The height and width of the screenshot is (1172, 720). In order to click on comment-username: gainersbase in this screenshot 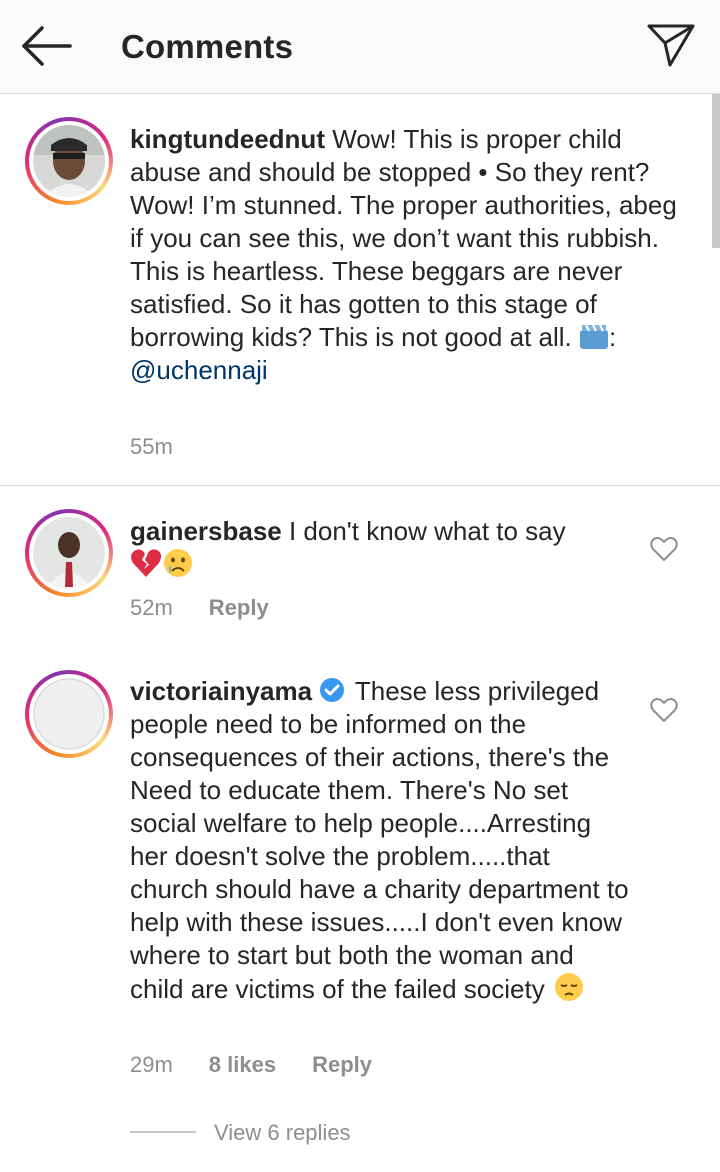, I will do `click(206, 531)`.